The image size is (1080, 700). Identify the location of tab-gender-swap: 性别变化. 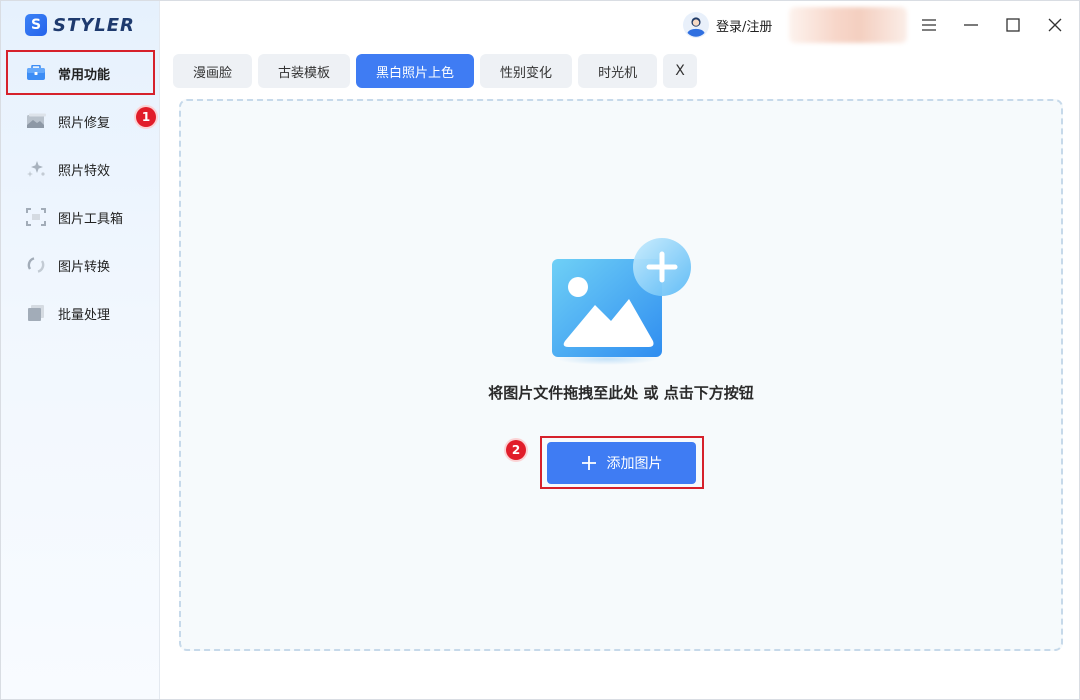
(526, 71).